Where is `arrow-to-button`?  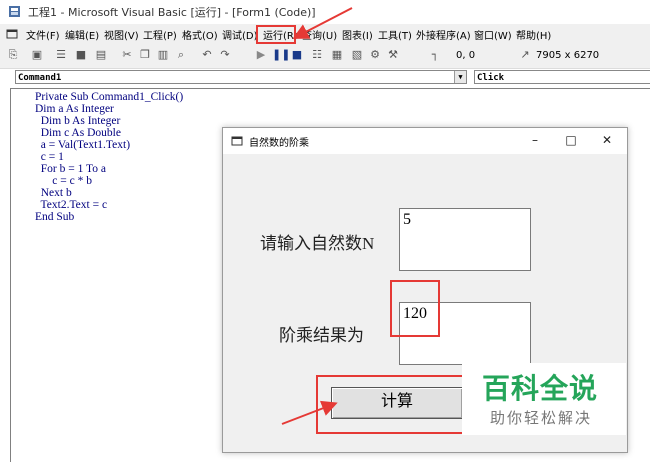
arrow-to-button is located at coordinates (309, 412).